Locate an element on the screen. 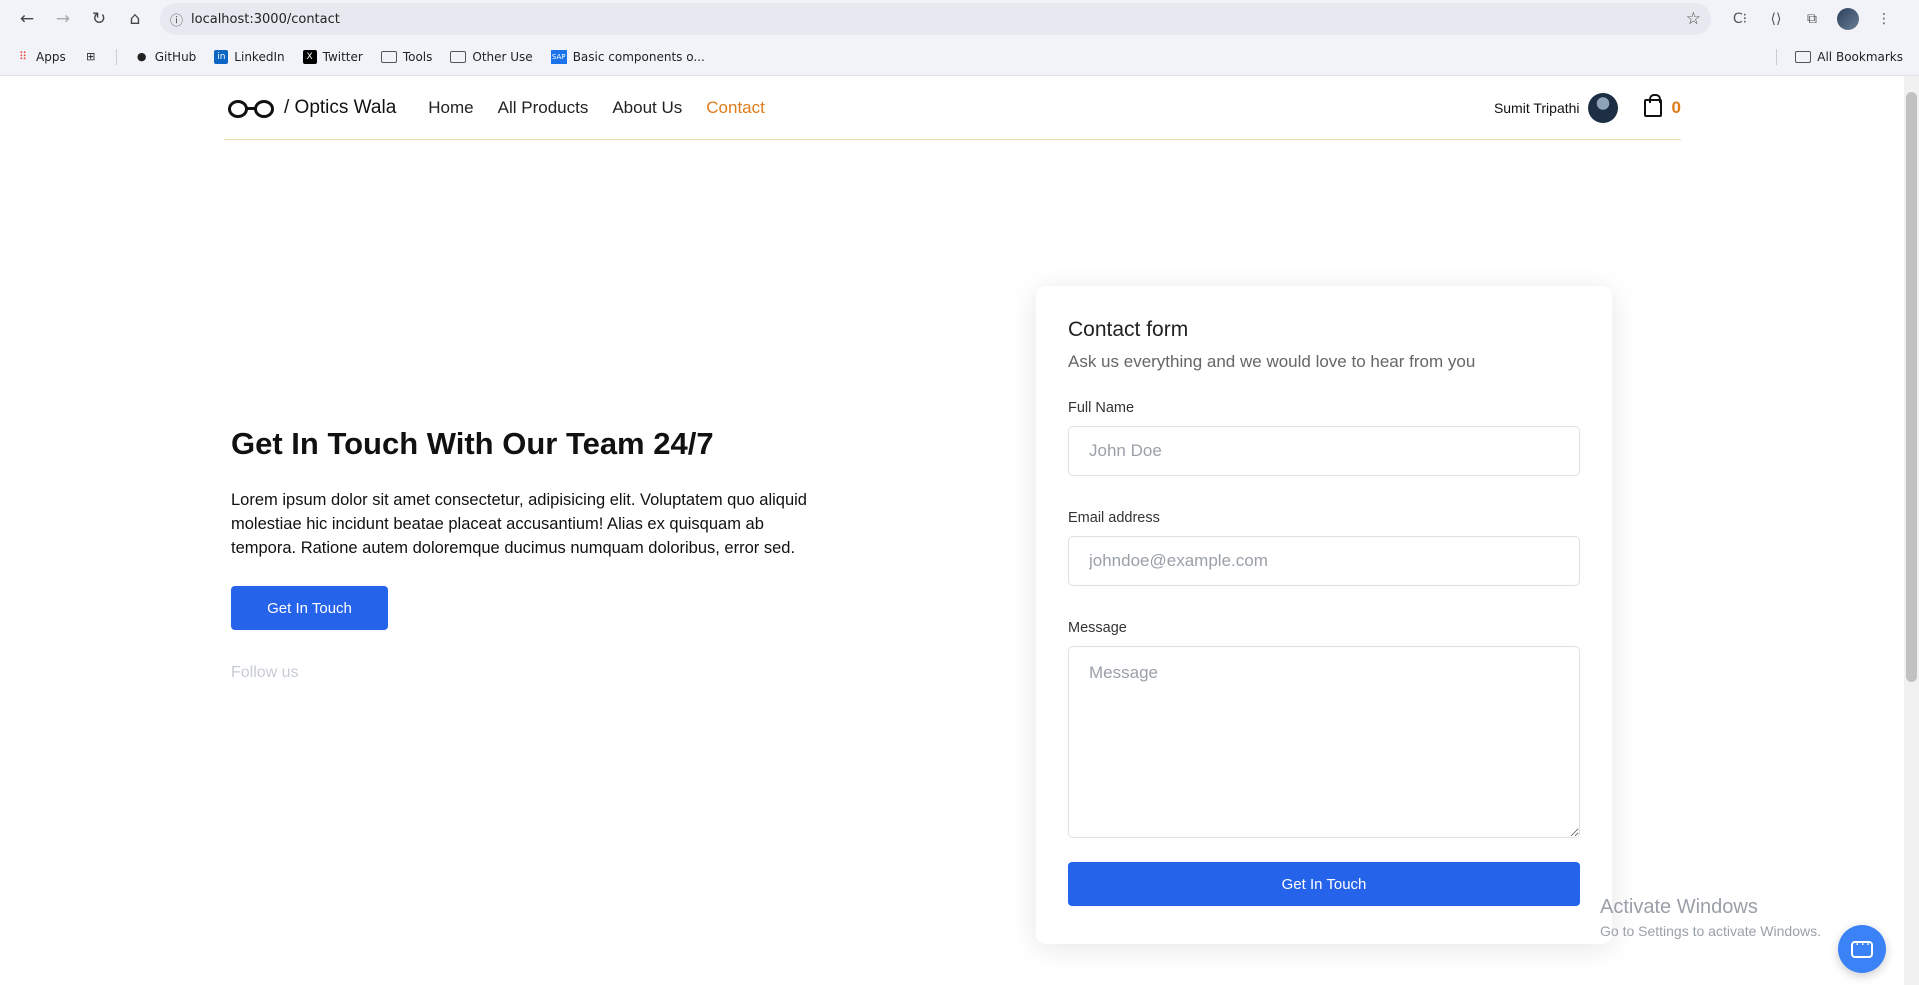  tab-grid-icon: ⊞ is located at coordinates (91, 56).